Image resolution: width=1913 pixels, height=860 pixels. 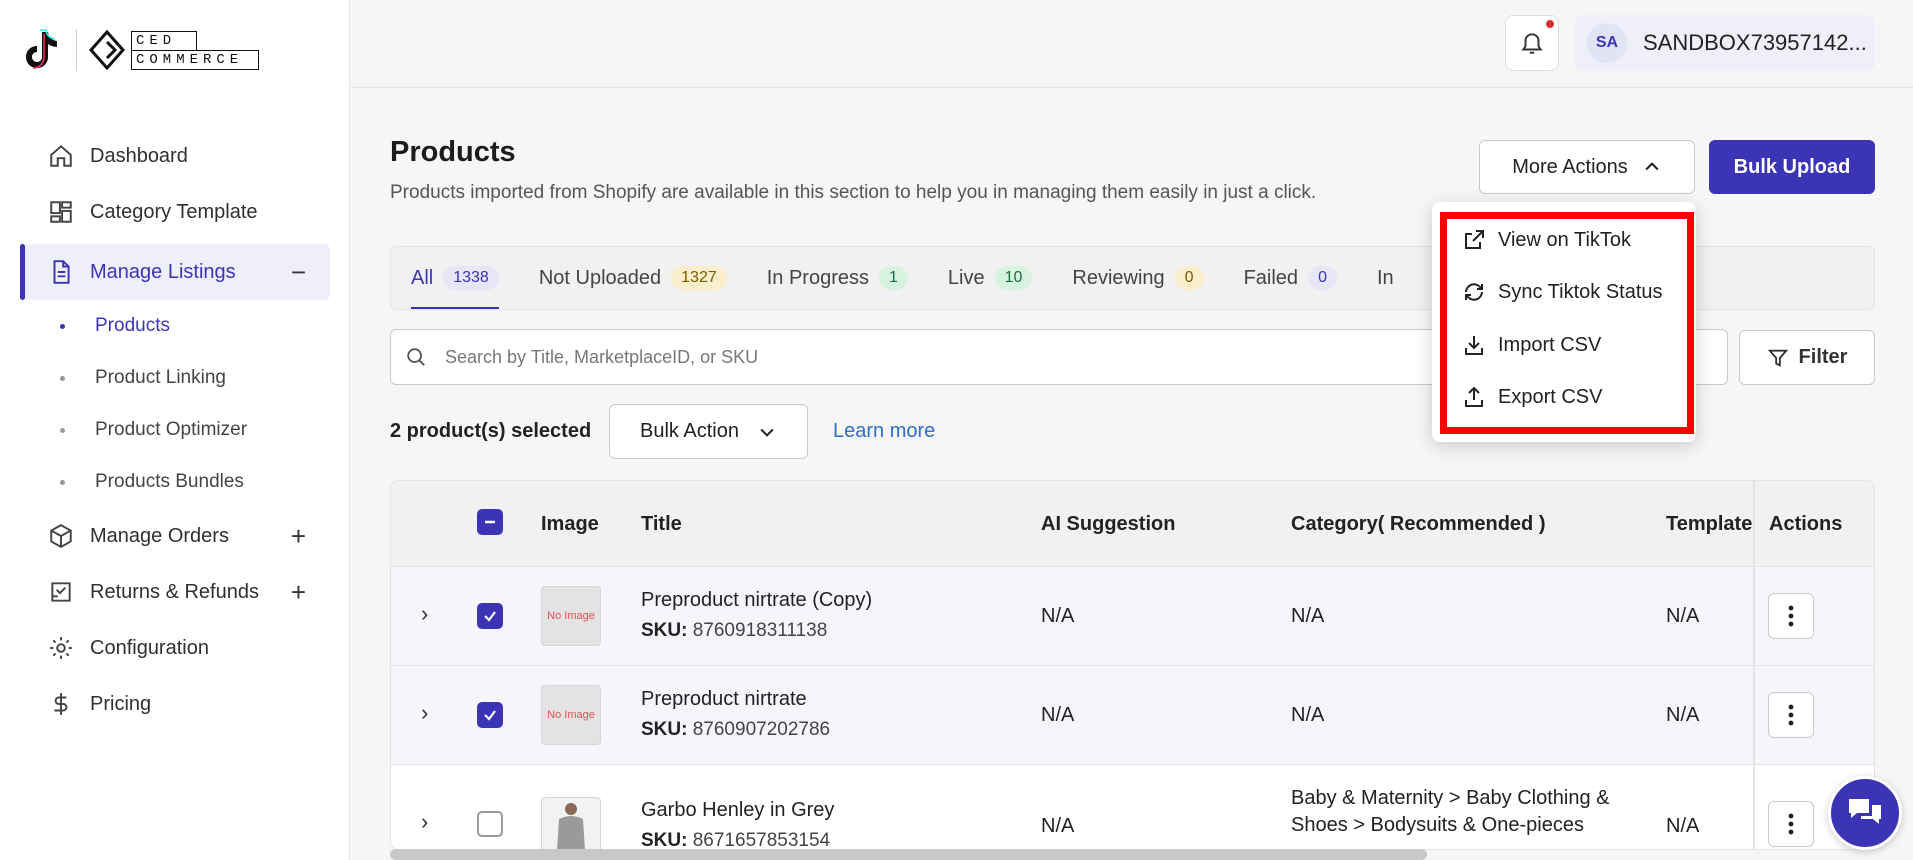 I want to click on tab-count: 0, so click(x=1189, y=278).